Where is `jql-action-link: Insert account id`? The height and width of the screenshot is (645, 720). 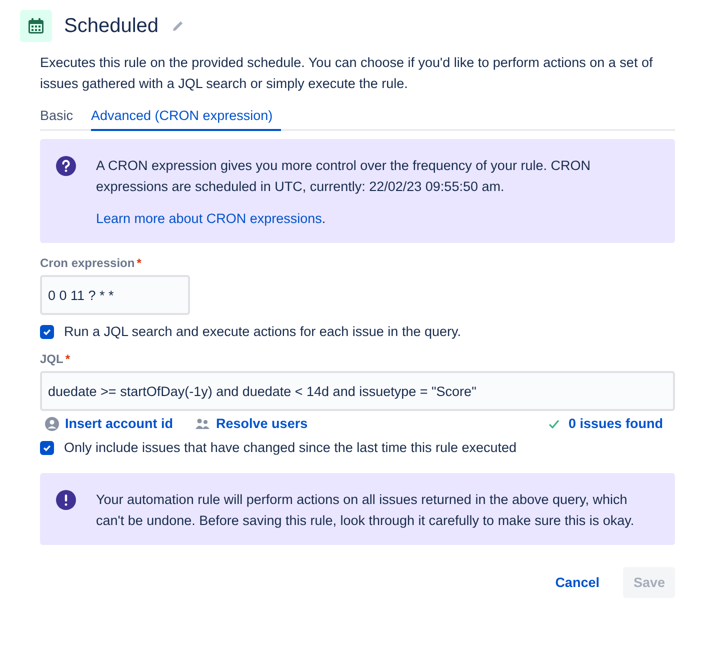
jql-action-link: Insert account id is located at coordinates (109, 423).